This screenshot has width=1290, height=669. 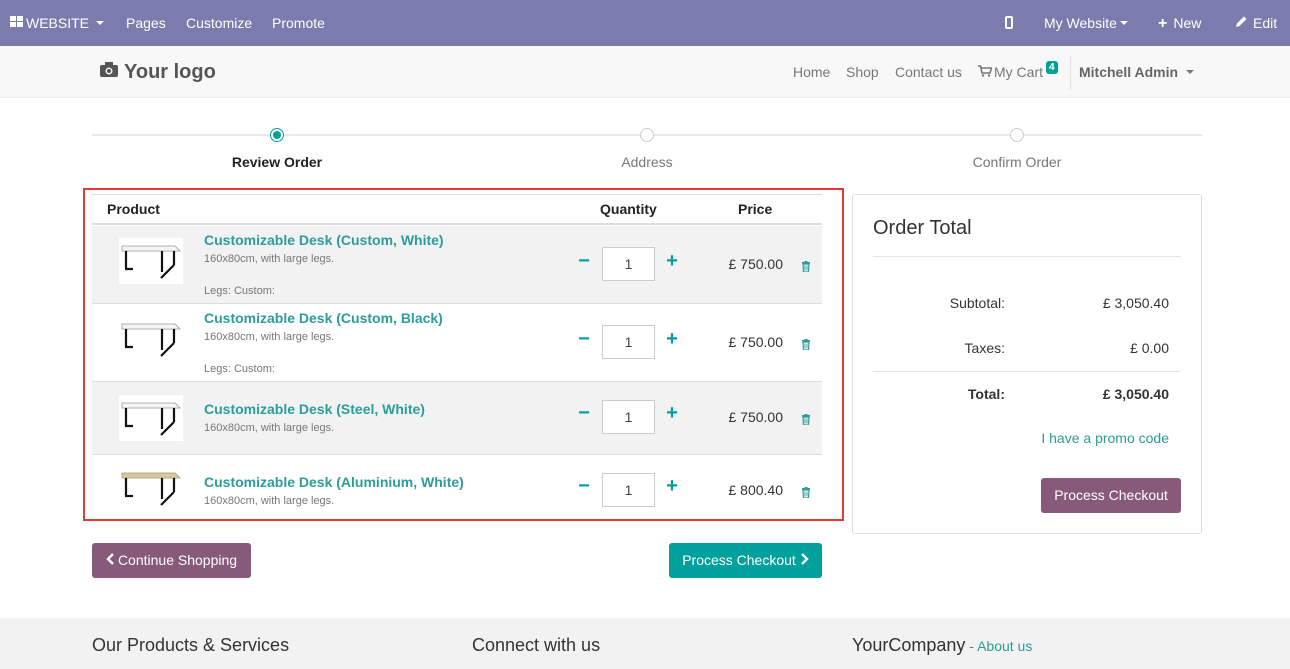 I want to click on footer-connect-heading: Connect with us, so click(x=536, y=645).